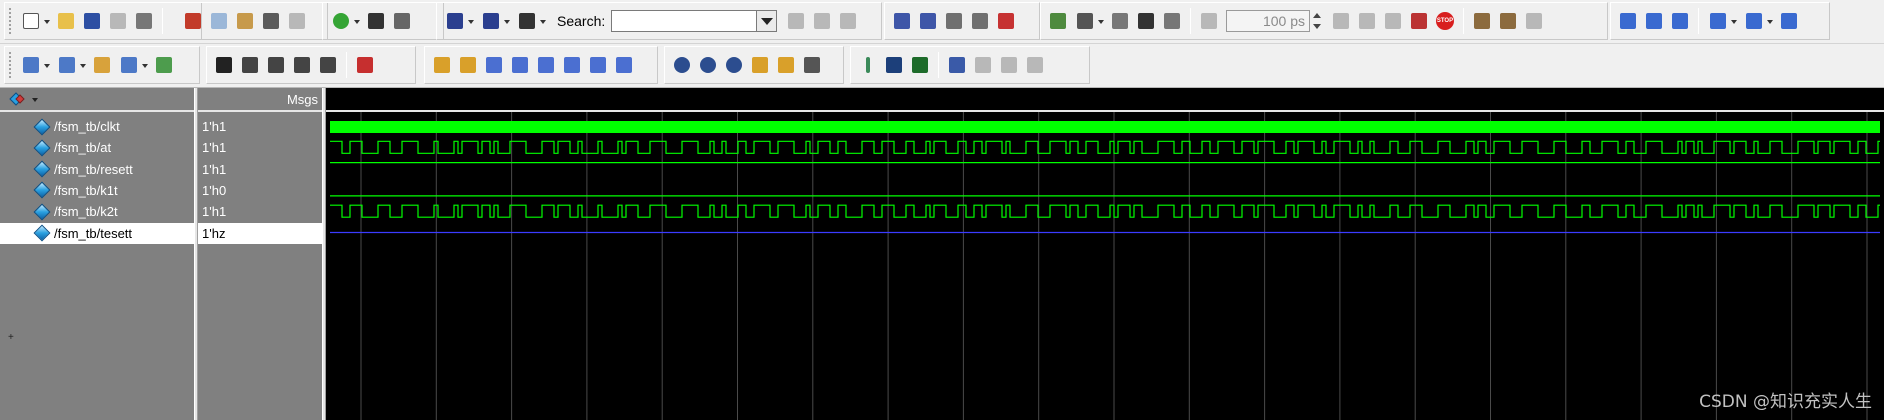 Image resolution: width=1884 pixels, height=420 pixels. I want to click on search-options-button, so click(848, 21).